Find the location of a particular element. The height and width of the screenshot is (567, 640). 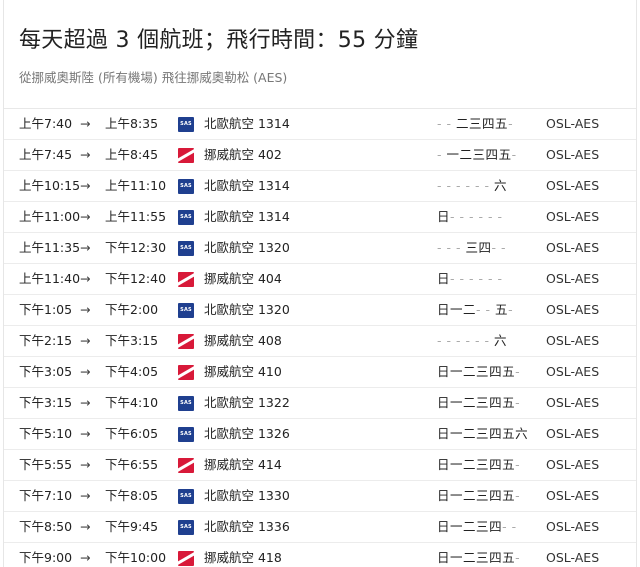

flight-number: 北歐航空 1330 is located at coordinates (247, 495).